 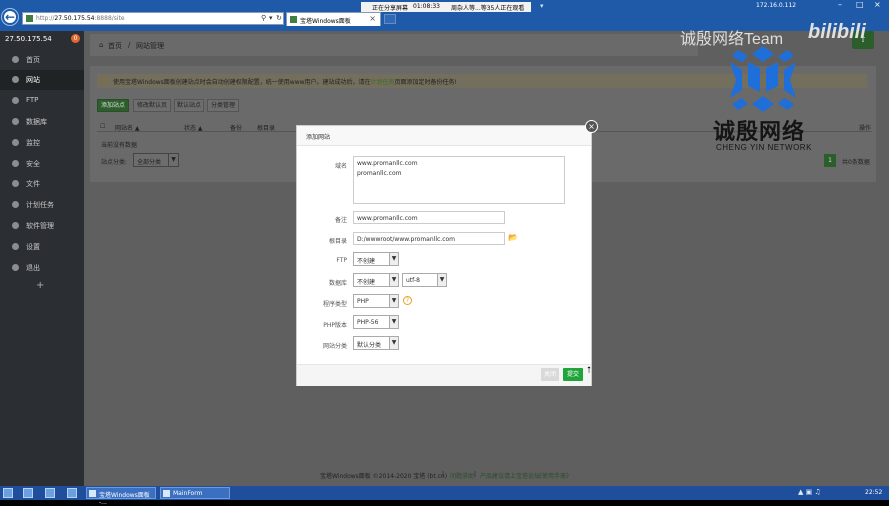 What do you see at coordinates (15, 100) in the screenshot?
I see `ftp-icon` at bounding box center [15, 100].